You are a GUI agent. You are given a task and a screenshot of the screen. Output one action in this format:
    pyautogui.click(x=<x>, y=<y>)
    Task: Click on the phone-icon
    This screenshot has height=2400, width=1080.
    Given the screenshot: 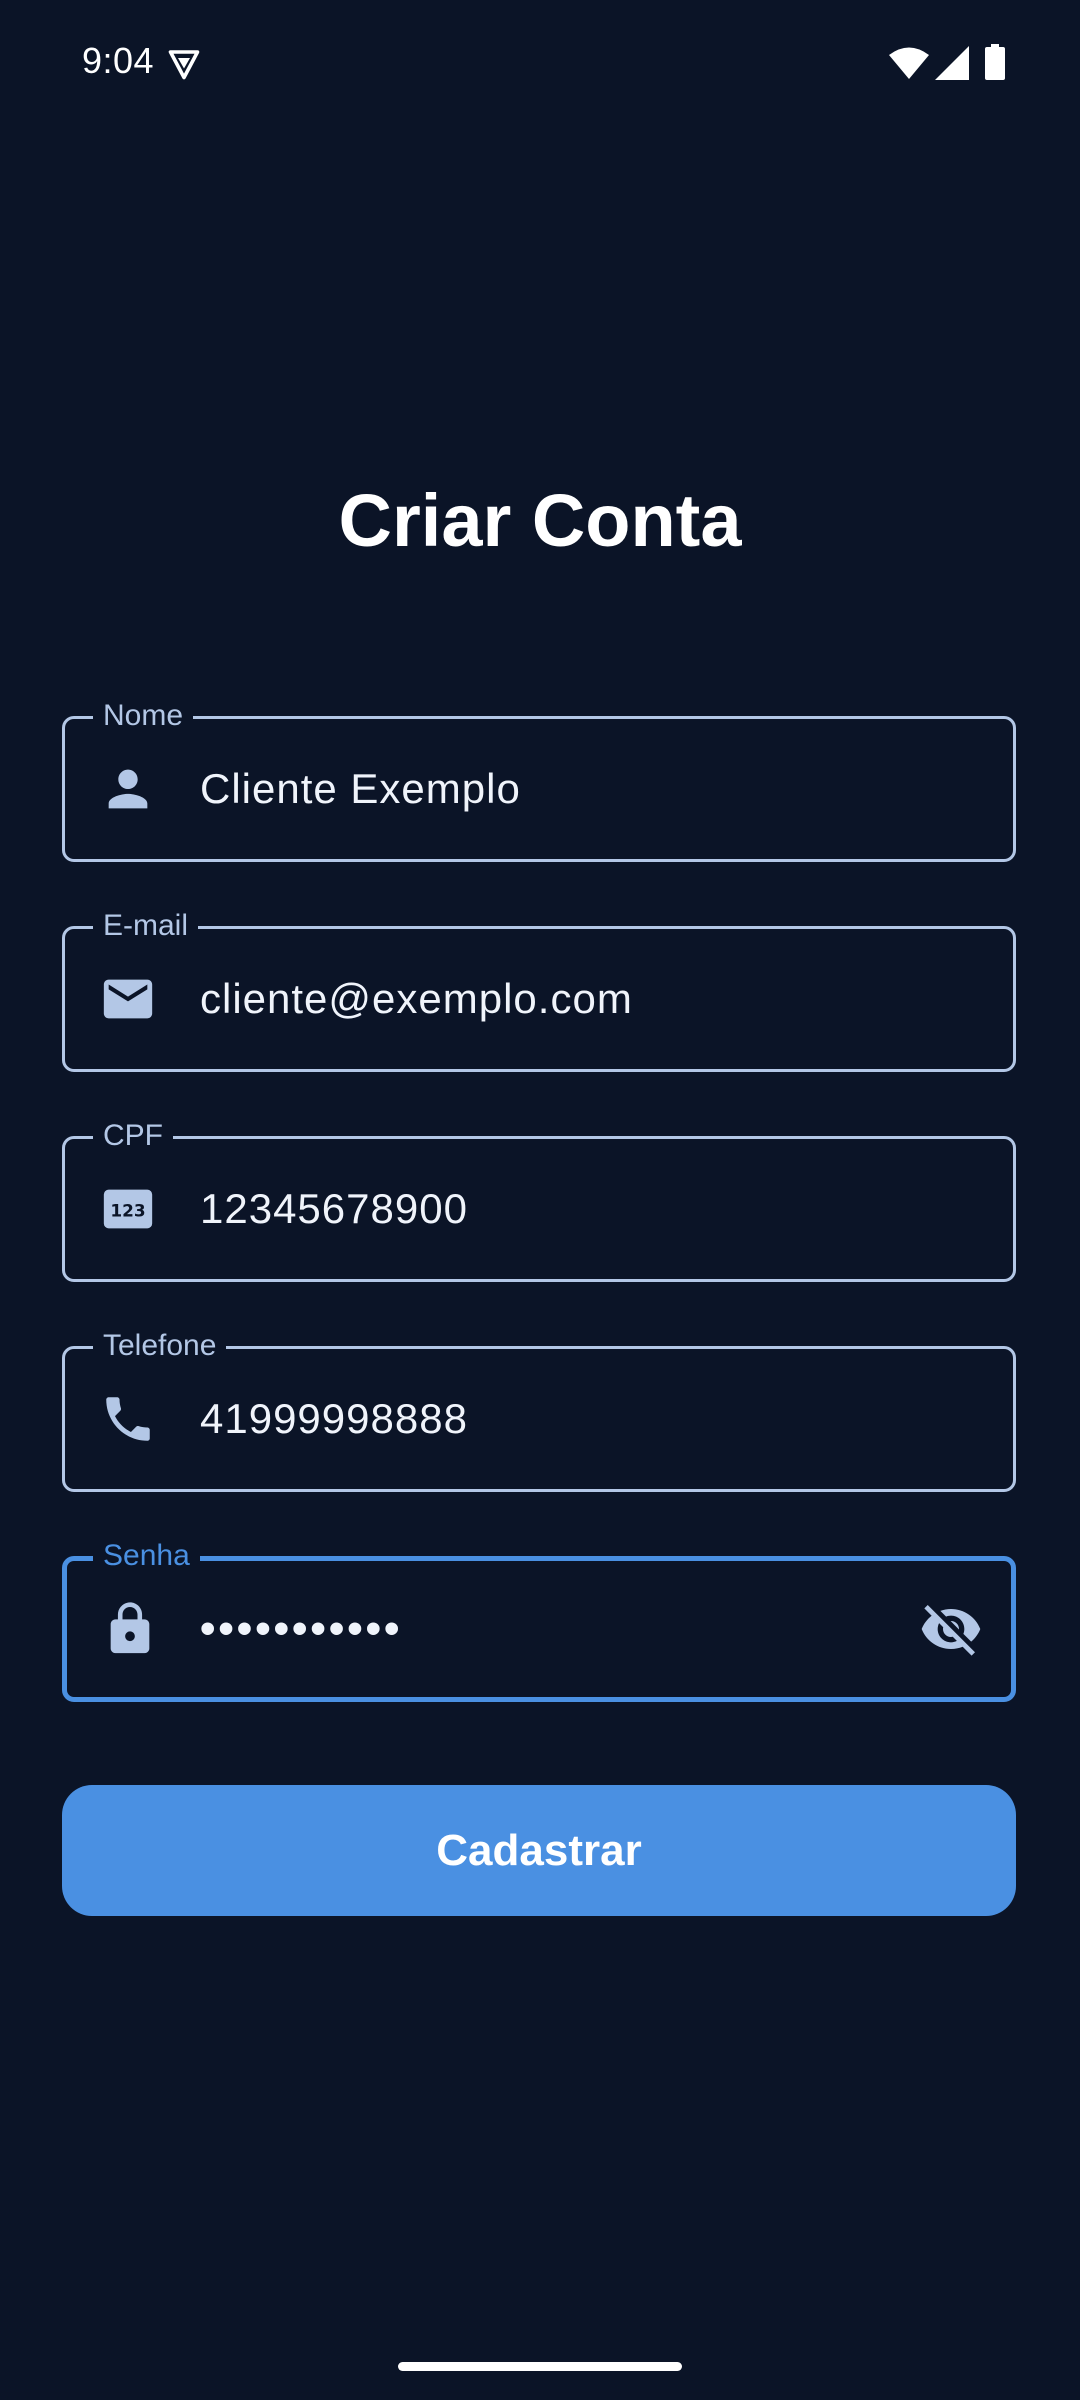 What is the action you would take?
    pyautogui.click(x=128, y=1419)
    